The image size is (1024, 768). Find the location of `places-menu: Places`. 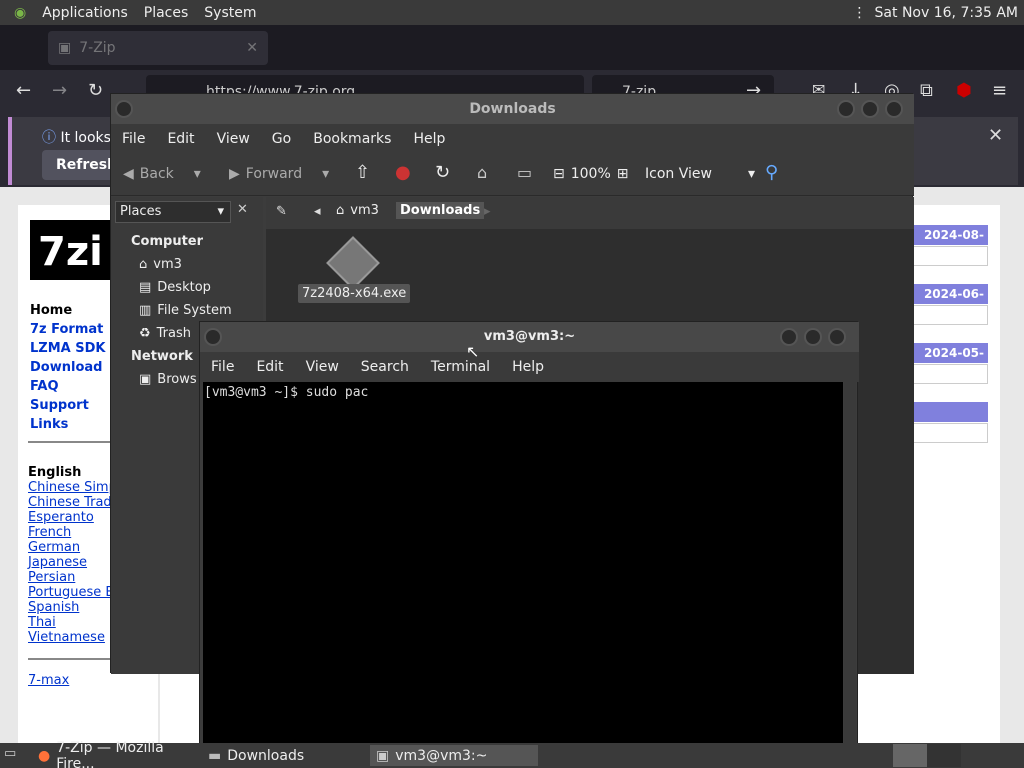

places-menu: Places is located at coordinates (166, 13).